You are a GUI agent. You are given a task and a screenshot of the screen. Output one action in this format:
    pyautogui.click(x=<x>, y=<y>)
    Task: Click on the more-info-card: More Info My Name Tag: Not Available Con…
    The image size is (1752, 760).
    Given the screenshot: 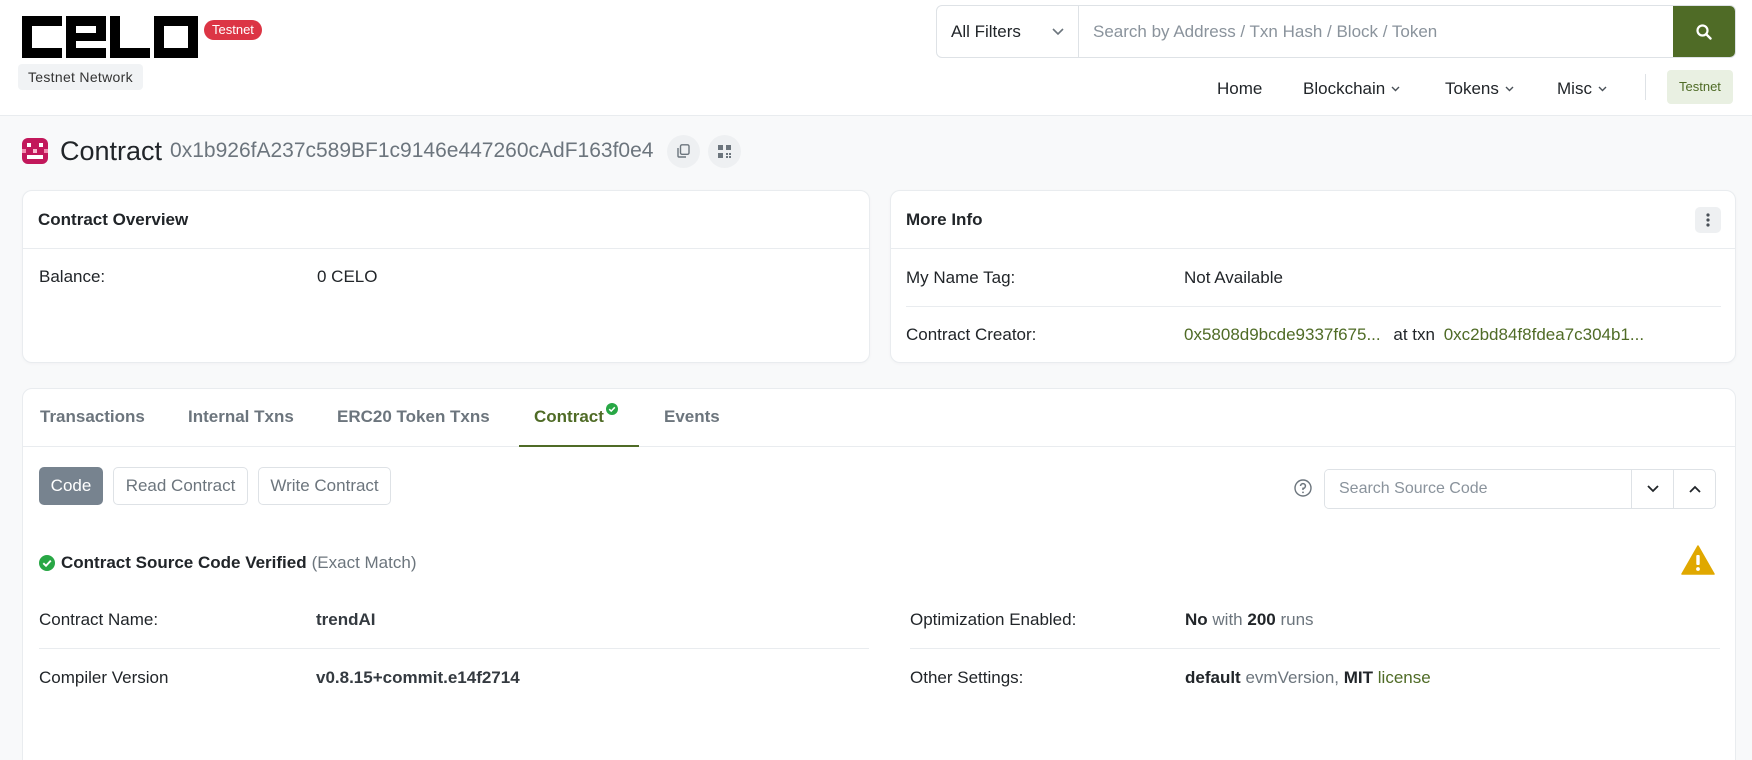 What is the action you would take?
    pyautogui.click(x=1313, y=276)
    